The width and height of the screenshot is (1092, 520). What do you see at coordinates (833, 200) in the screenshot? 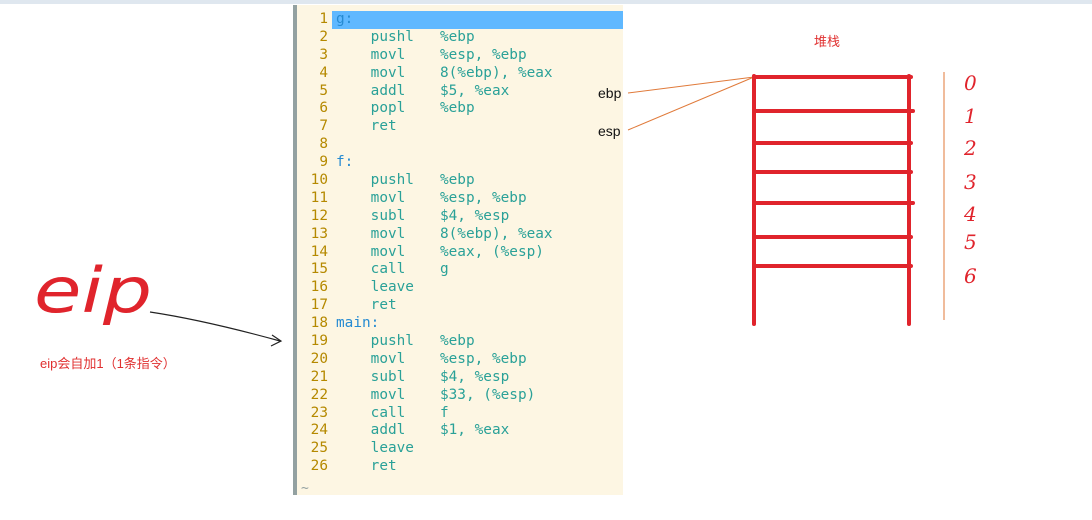
I see `stack-drawing` at bounding box center [833, 200].